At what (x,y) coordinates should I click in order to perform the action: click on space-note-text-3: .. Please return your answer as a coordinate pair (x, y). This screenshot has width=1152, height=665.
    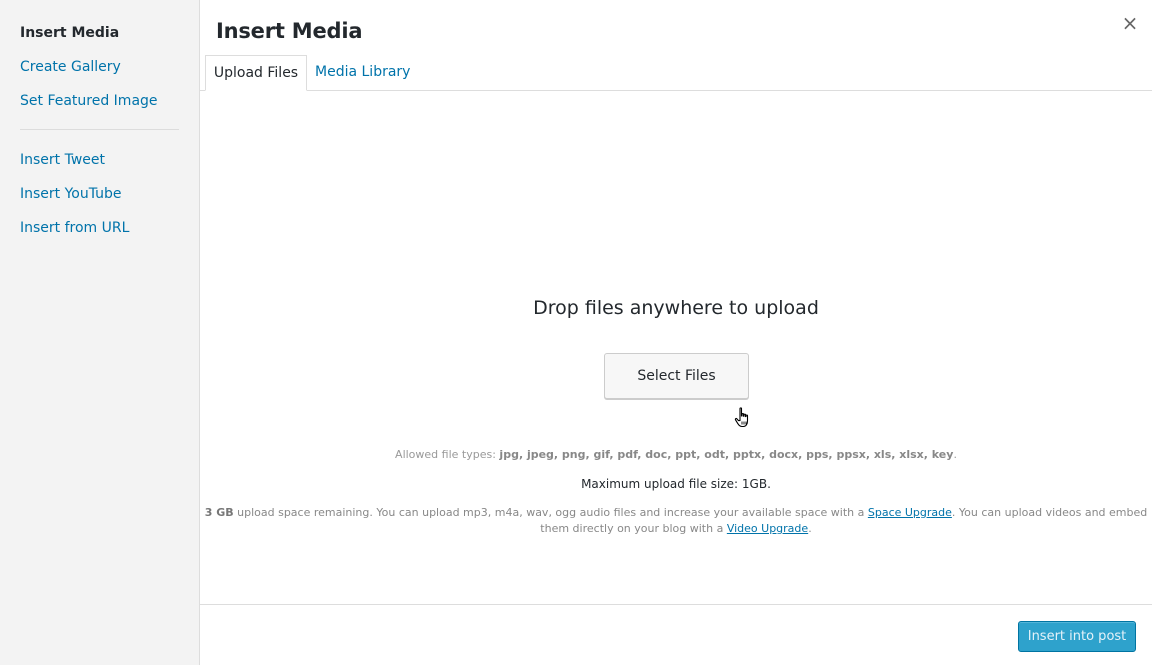
    Looking at the image, I should click on (810, 528).